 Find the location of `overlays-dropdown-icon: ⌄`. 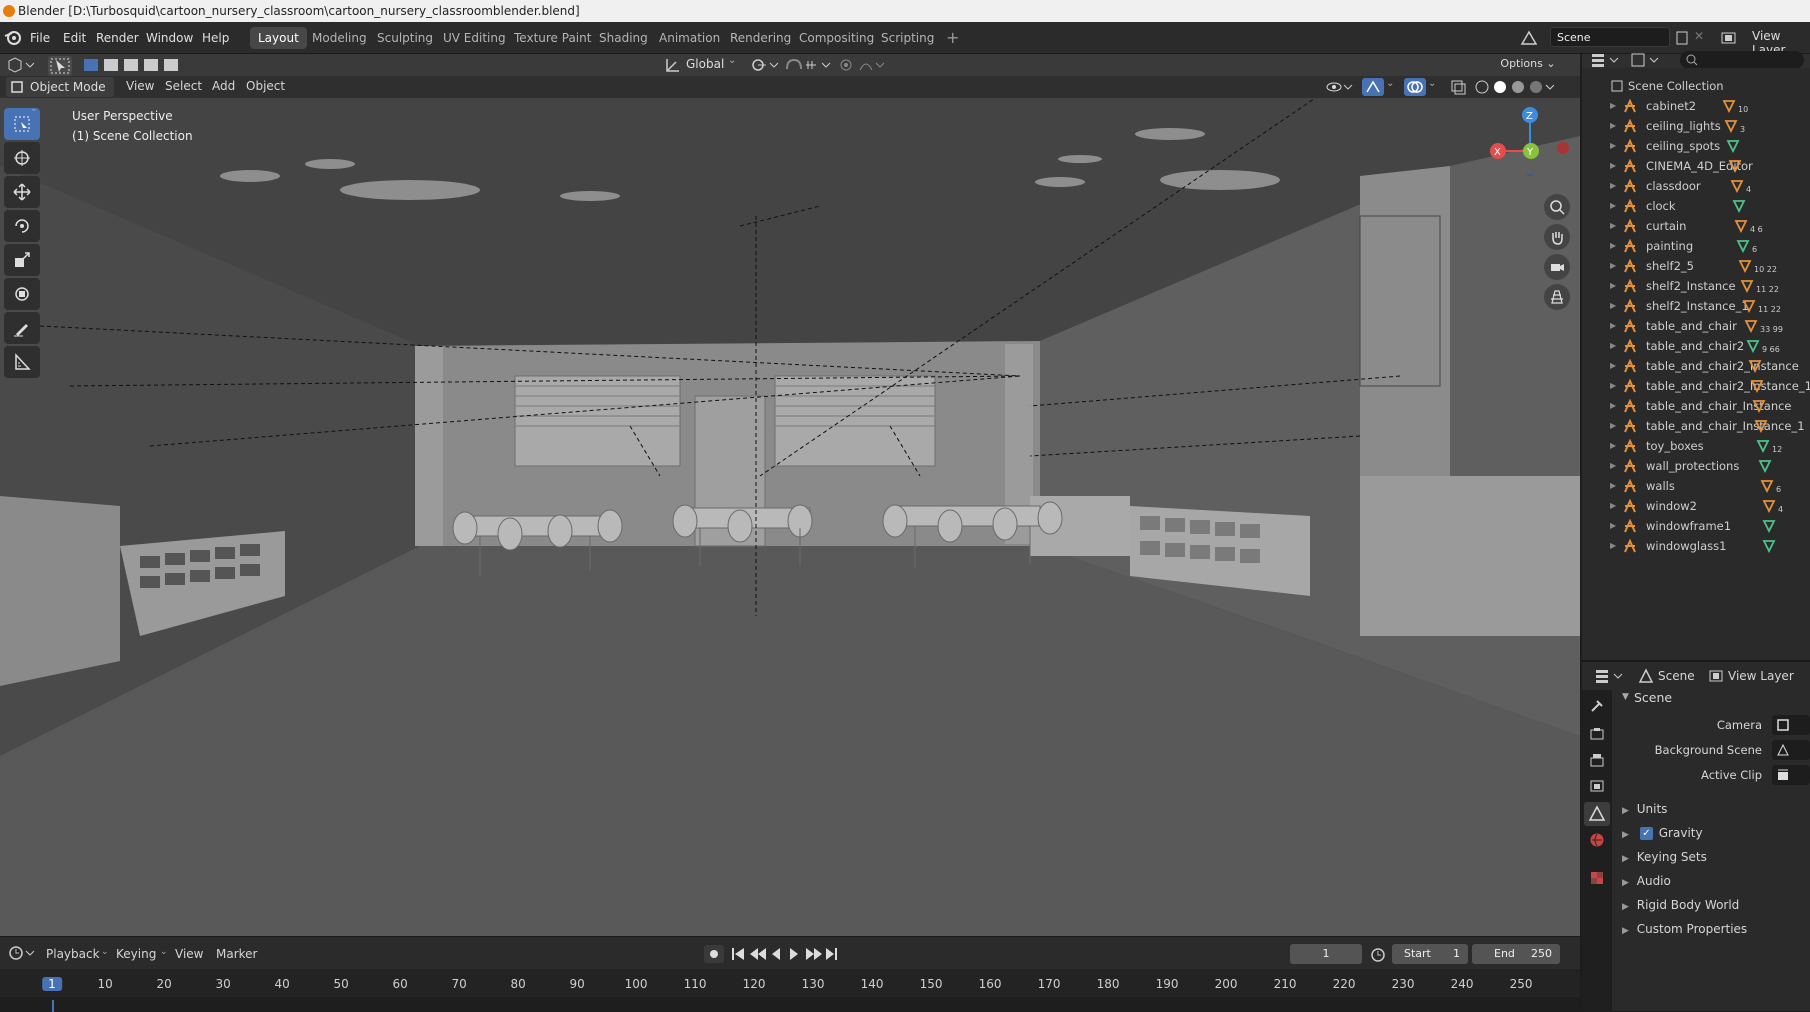

overlays-dropdown-icon: ⌄ is located at coordinates (1432, 83).